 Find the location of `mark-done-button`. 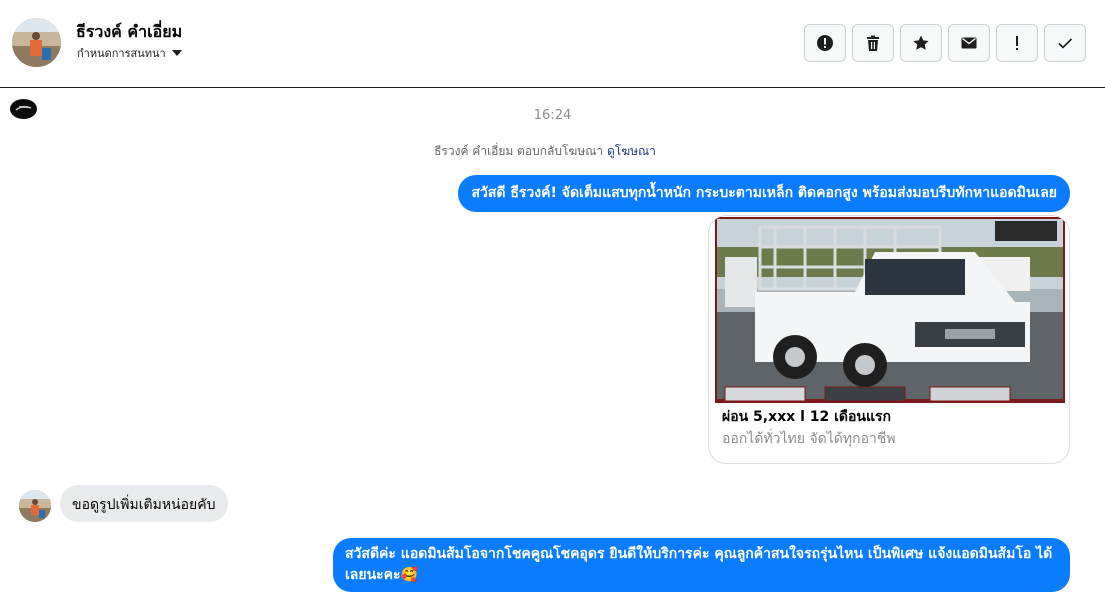

mark-done-button is located at coordinates (1065, 43).